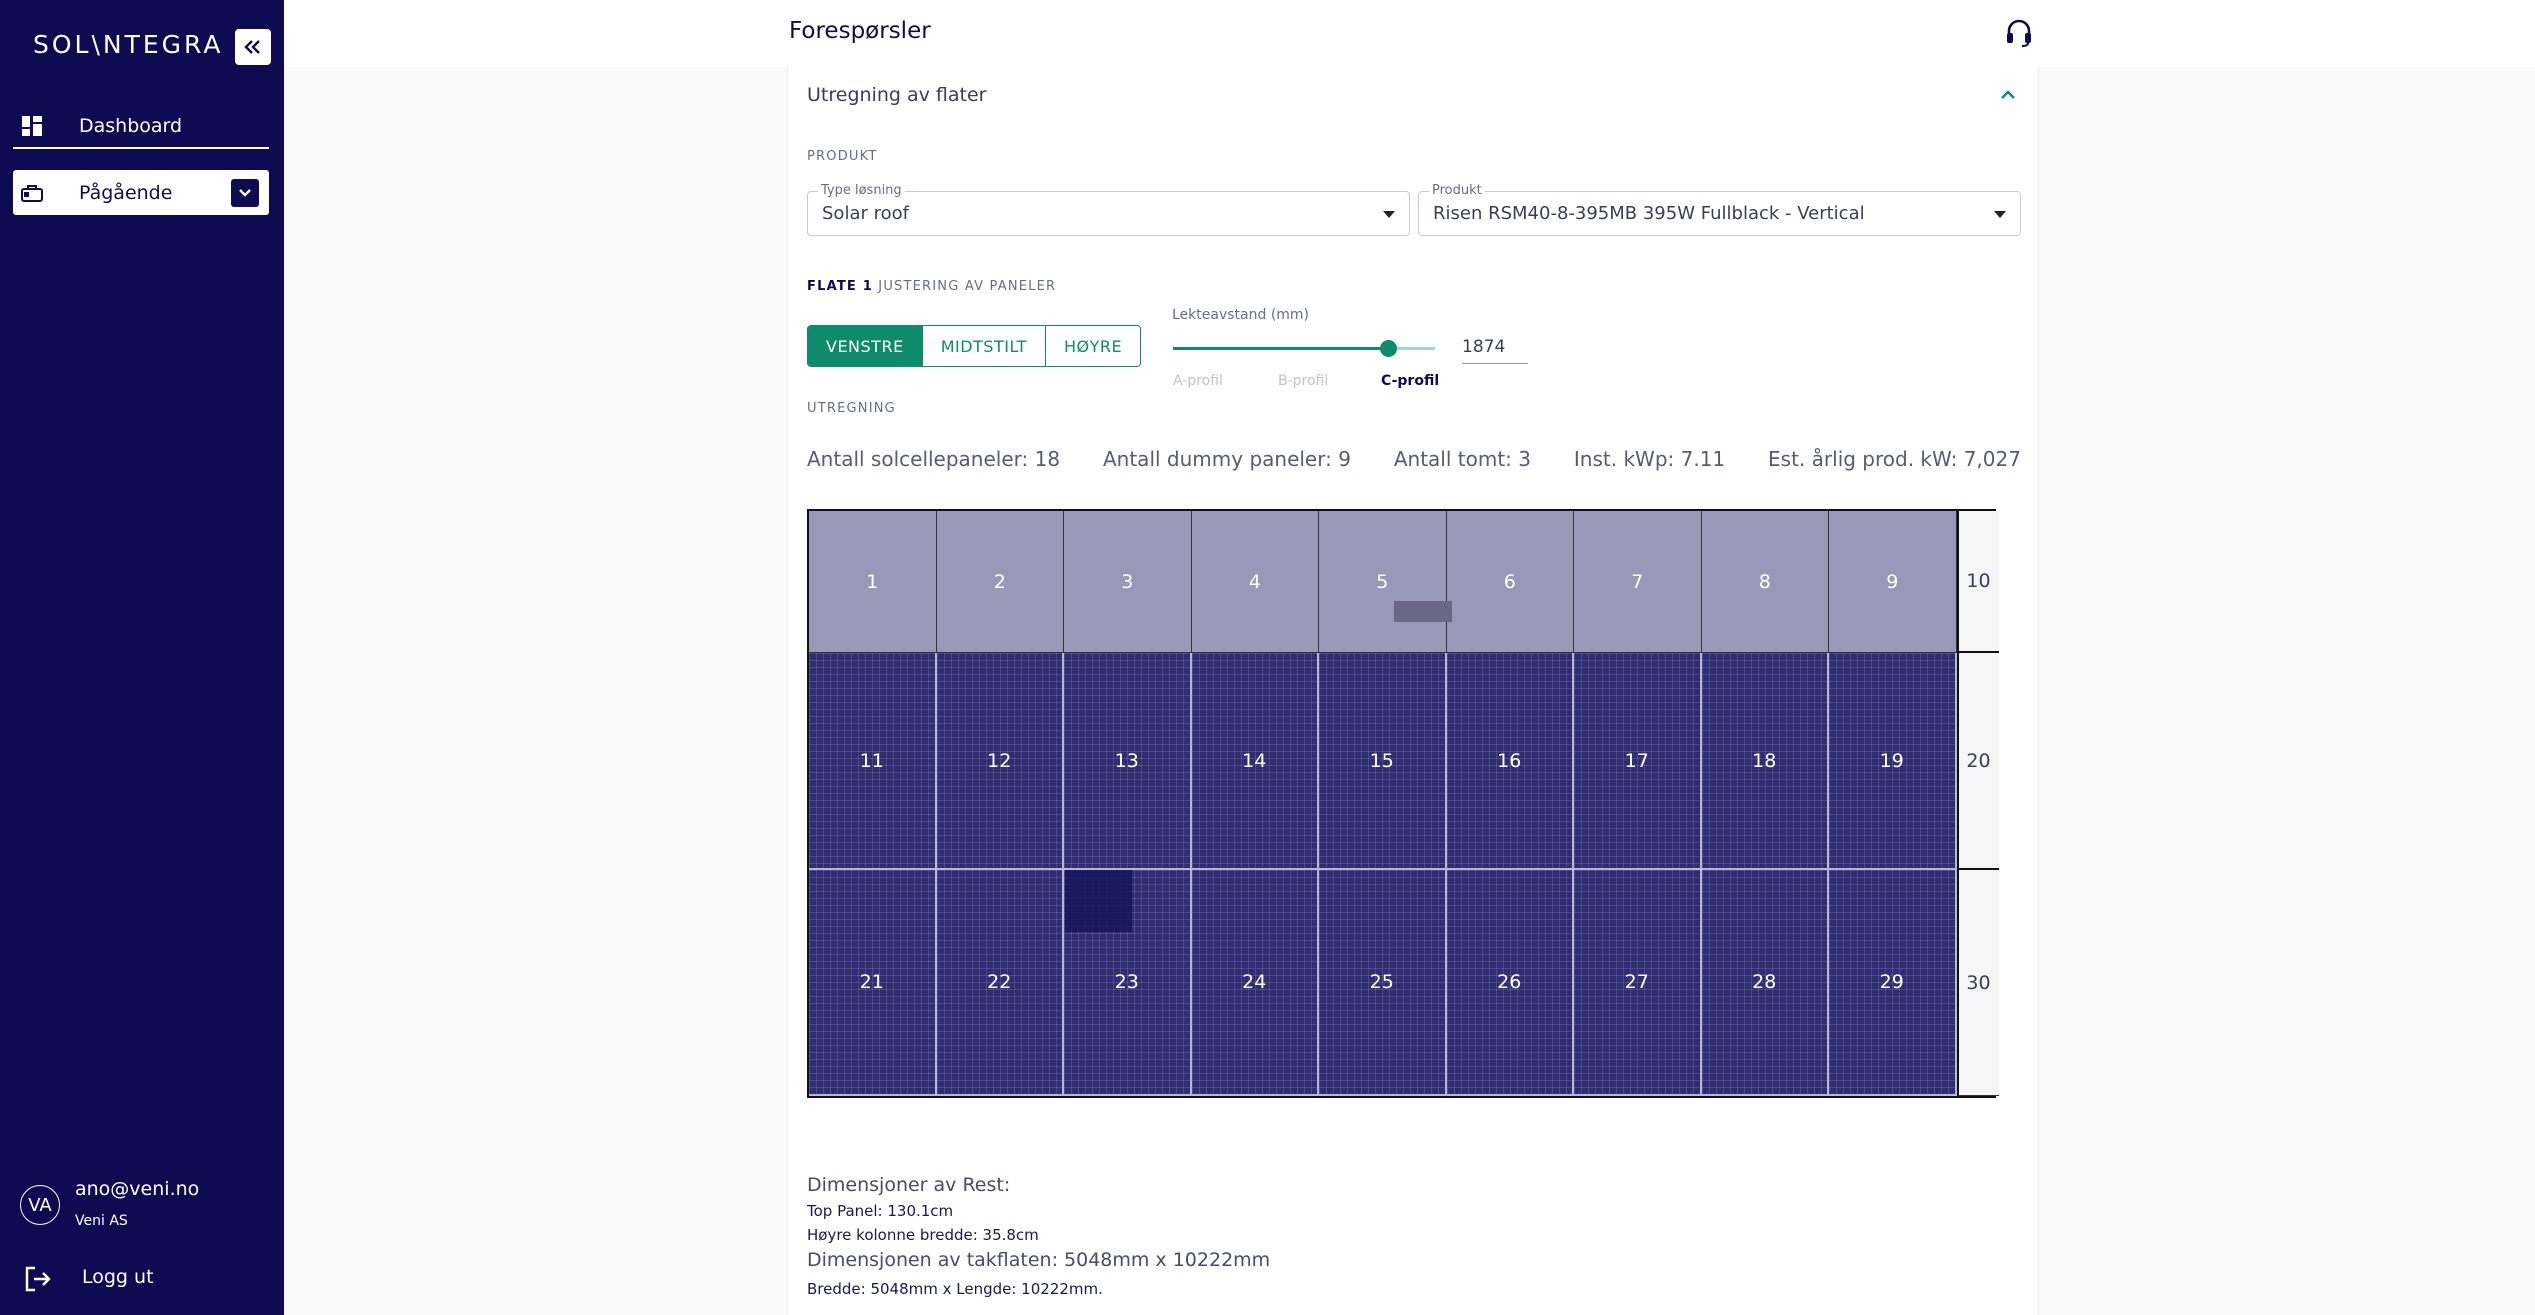 The width and height of the screenshot is (2535, 1315). Describe the element at coordinates (1383, 761) in the screenshot. I see `solar-panel: 15` at that location.